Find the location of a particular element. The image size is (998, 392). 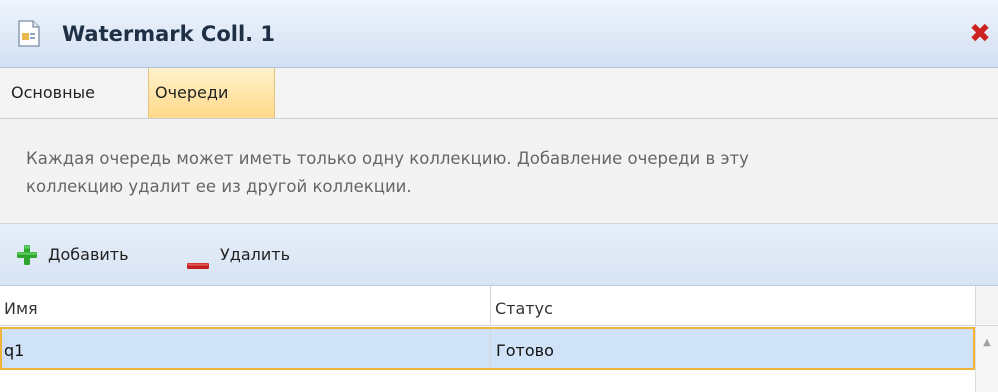

grid-header: Имя Статус is located at coordinates (487, 306).